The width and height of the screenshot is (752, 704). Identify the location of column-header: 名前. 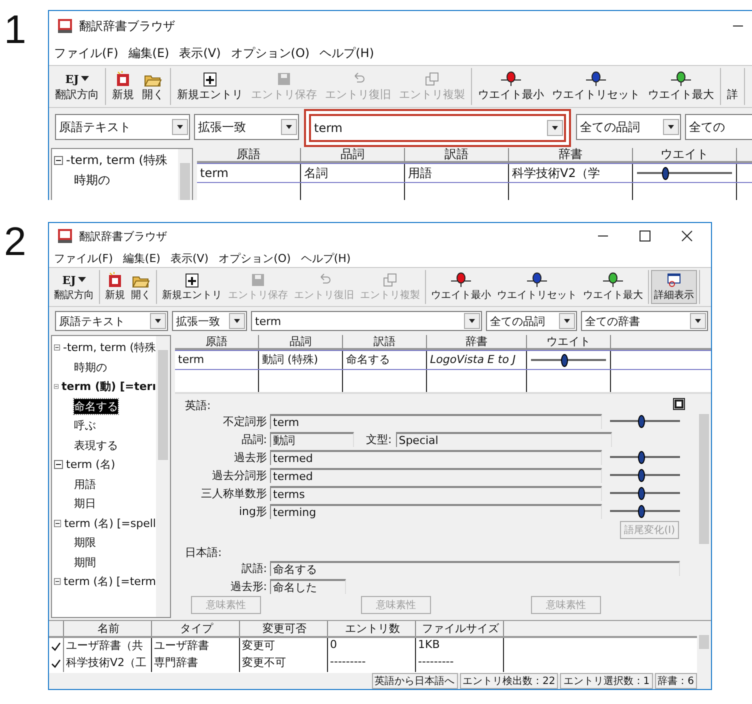
(108, 628).